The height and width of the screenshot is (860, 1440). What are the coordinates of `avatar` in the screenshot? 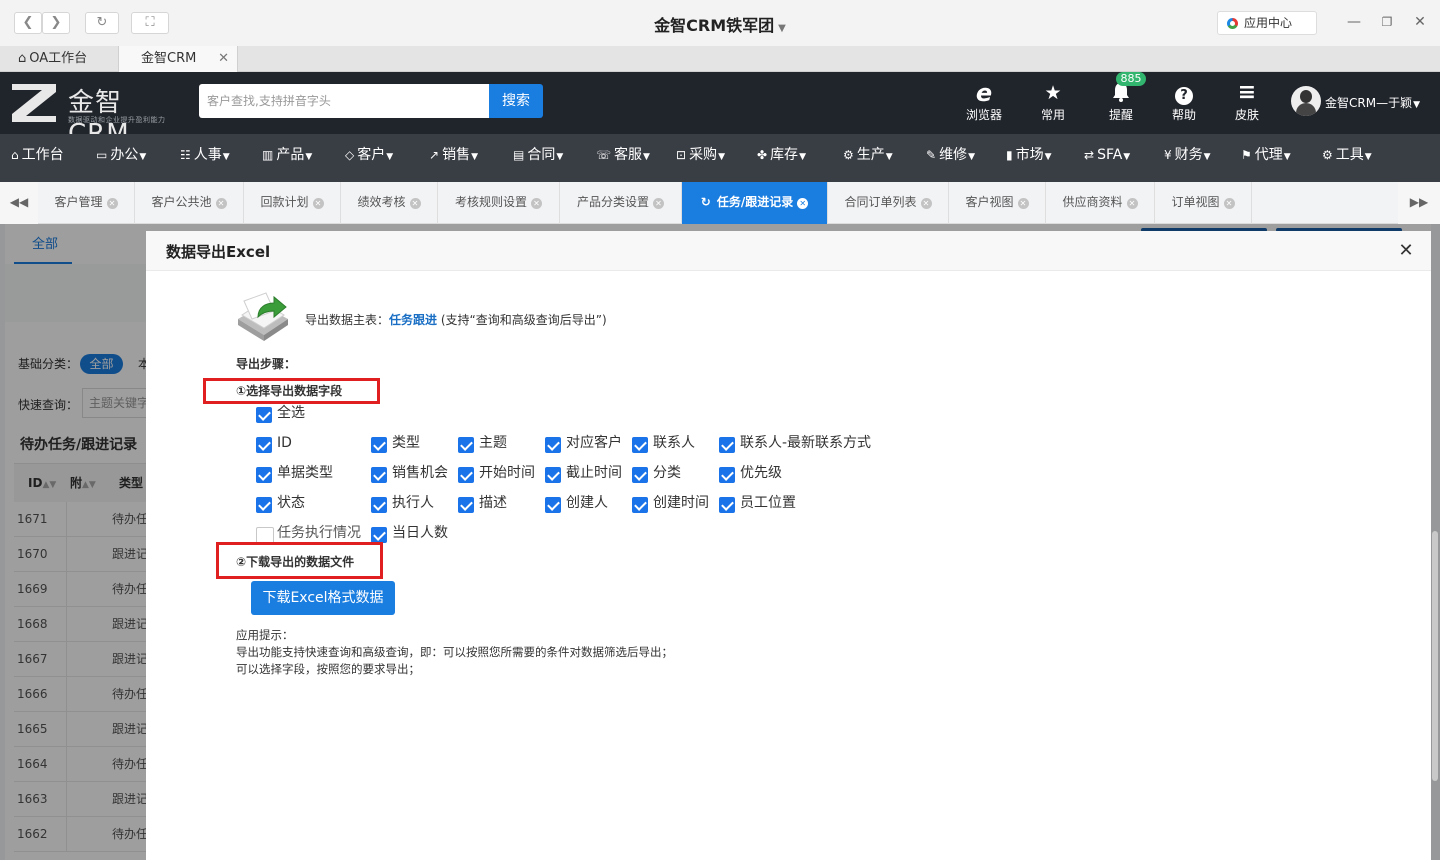 It's located at (1306, 101).